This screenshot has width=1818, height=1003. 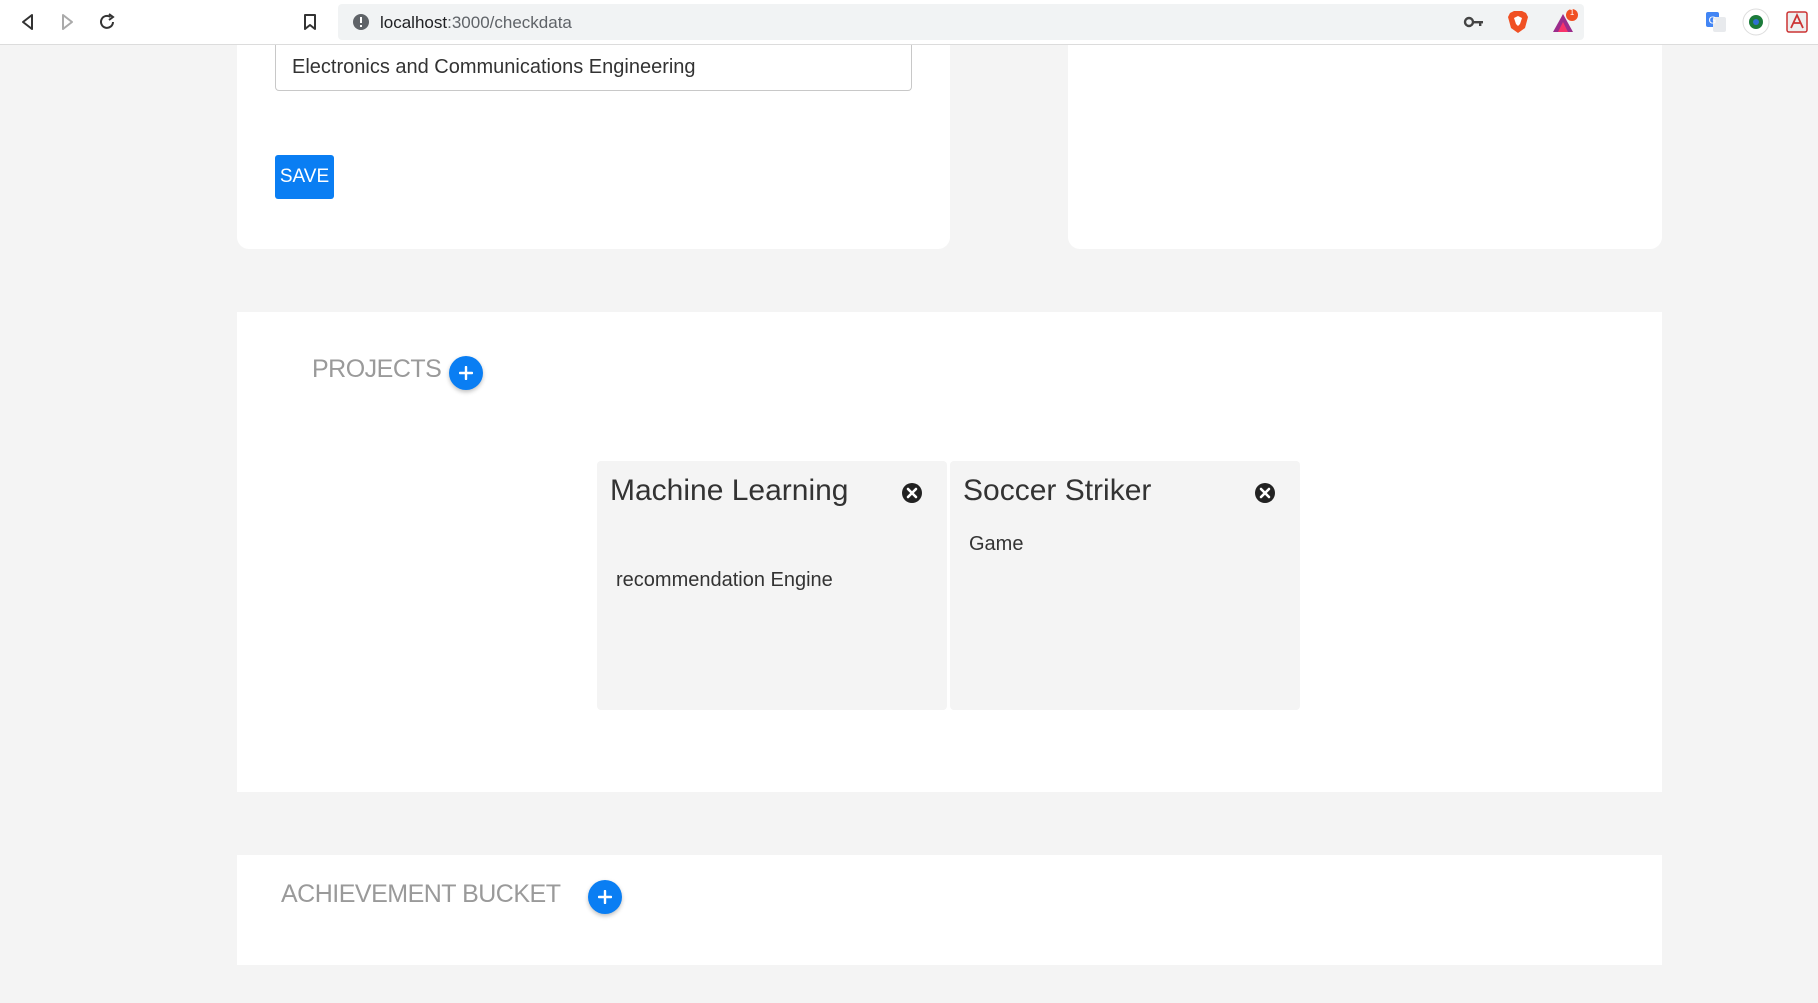 I want to click on achievement-title: ACHIEVEMENT BUCKET, so click(x=421, y=894).